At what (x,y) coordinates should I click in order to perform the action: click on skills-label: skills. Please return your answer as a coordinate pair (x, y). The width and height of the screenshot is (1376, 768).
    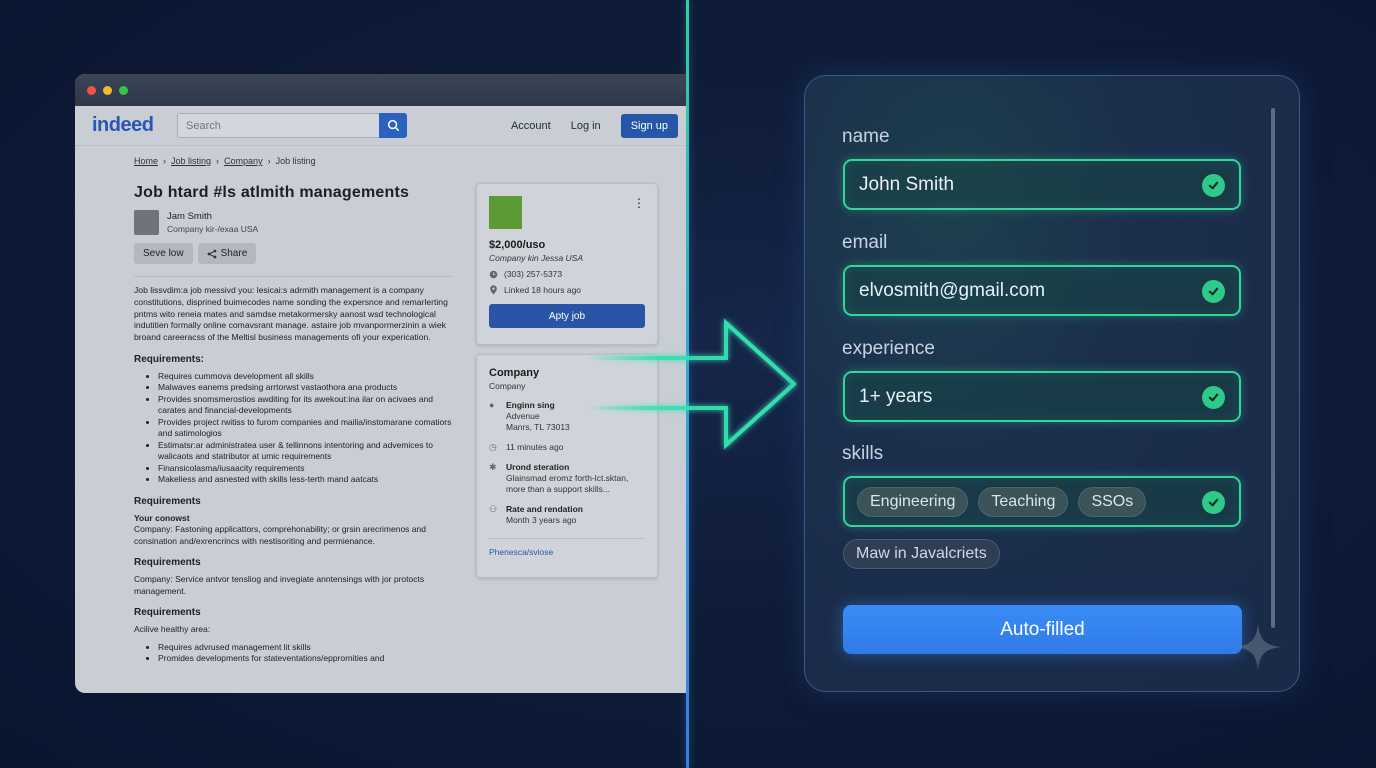
    Looking at the image, I should click on (863, 453).